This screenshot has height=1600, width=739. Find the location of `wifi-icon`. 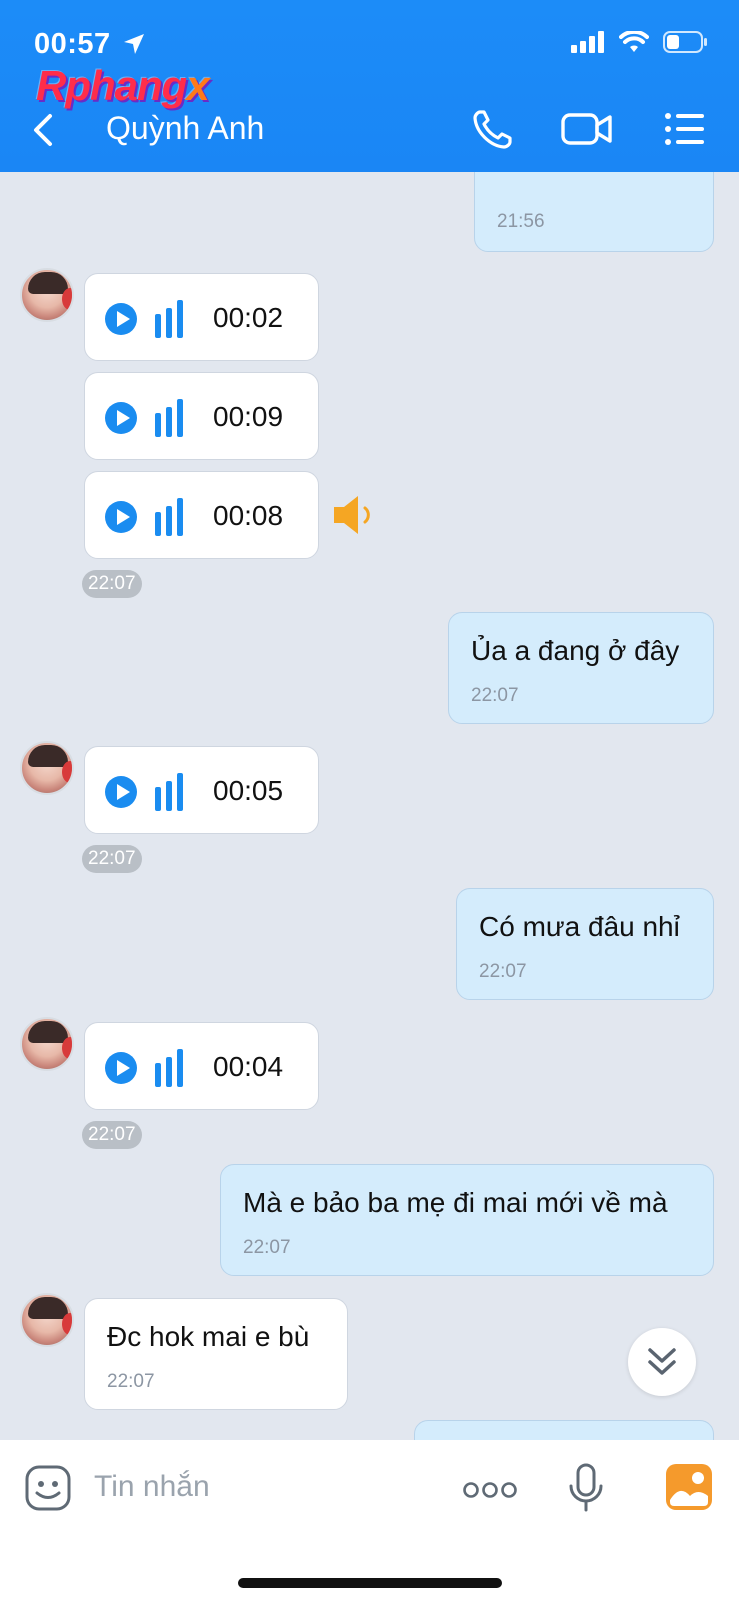

wifi-icon is located at coordinates (634, 41).